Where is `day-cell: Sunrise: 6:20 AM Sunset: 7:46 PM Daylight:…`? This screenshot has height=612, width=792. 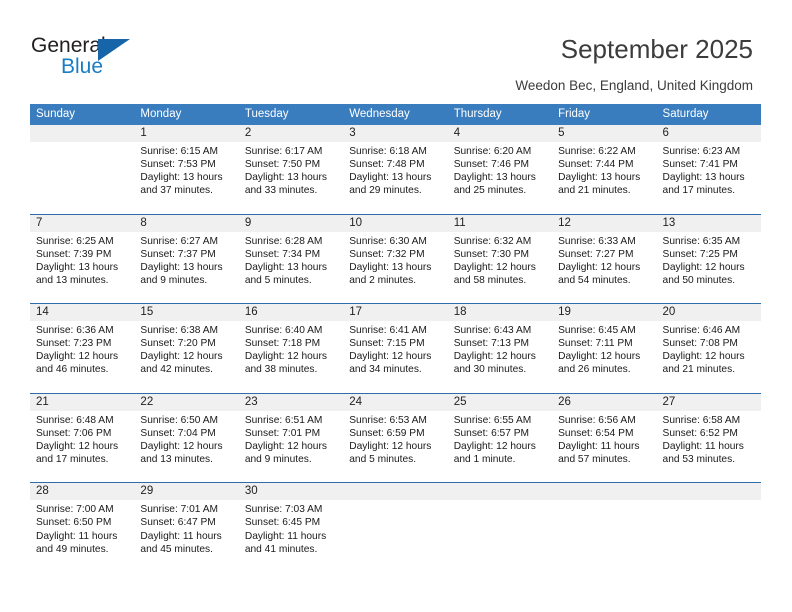
day-cell: Sunrise: 6:20 AM Sunset: 7:46 PM Daylight:… is located at coordinates (500, 177).